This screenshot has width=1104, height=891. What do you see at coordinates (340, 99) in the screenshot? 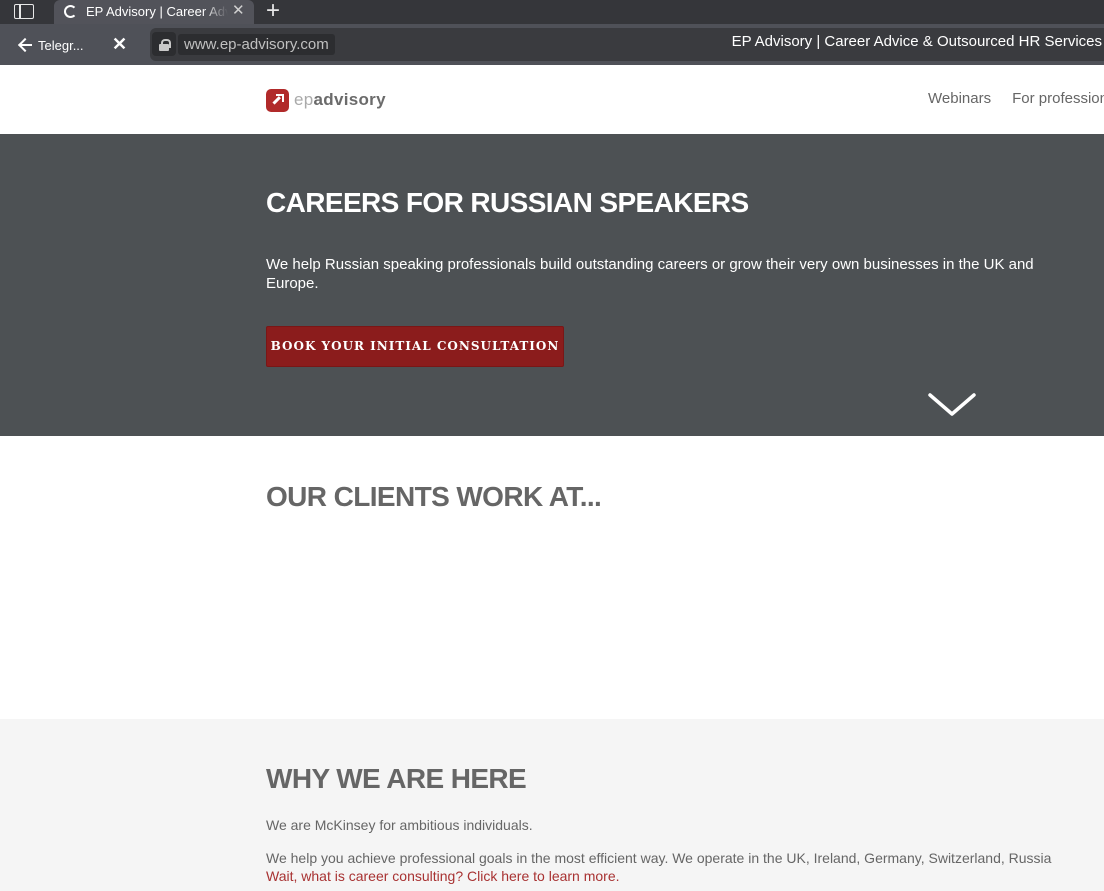
I see `logo-wordmark: epadvisory` at bounding box center [340, 99].